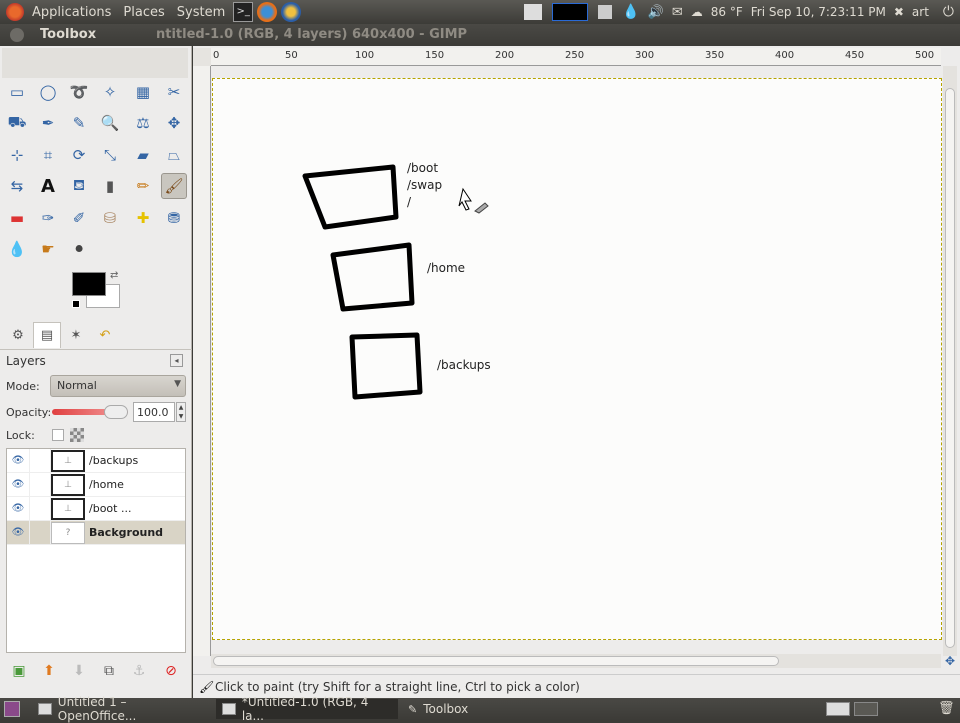  I want to click on firefox-icon, so click(267, 12).